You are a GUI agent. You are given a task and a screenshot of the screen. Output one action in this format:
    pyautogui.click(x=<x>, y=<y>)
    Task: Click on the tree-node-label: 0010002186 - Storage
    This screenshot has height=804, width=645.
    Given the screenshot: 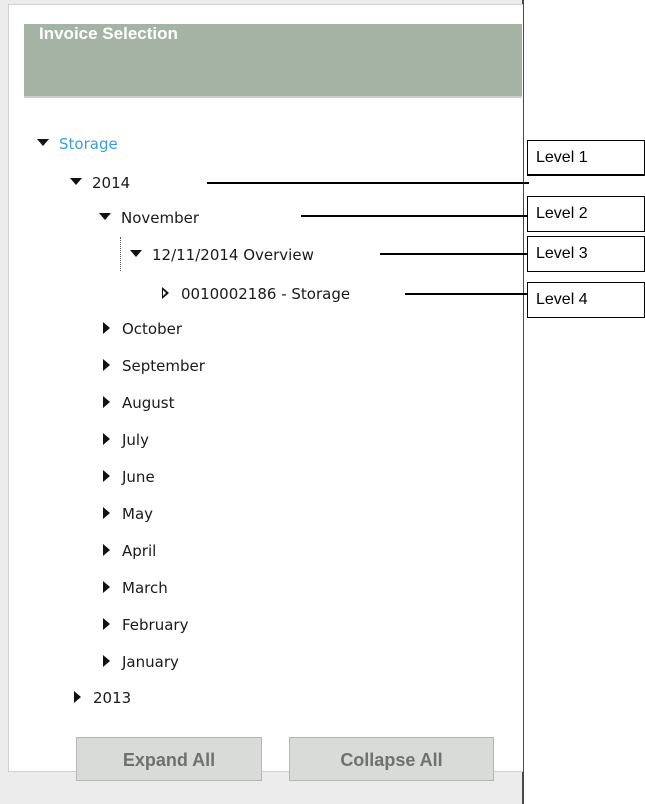 What is the action you would take?
    pyautogui.click(x=265, y=294)
    